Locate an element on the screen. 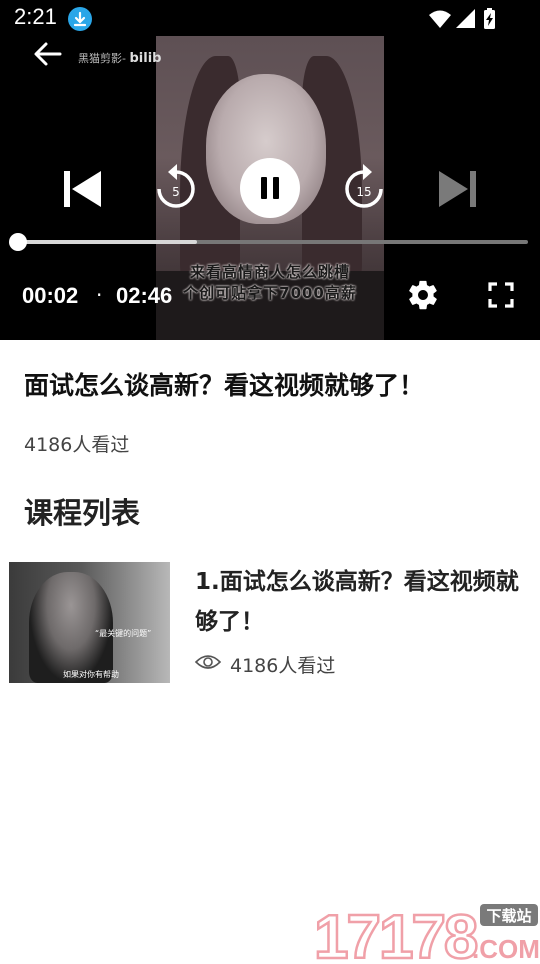 This screenshot has height=964, width=540. replay-icon: 5 is located at coordinates (176, 186).